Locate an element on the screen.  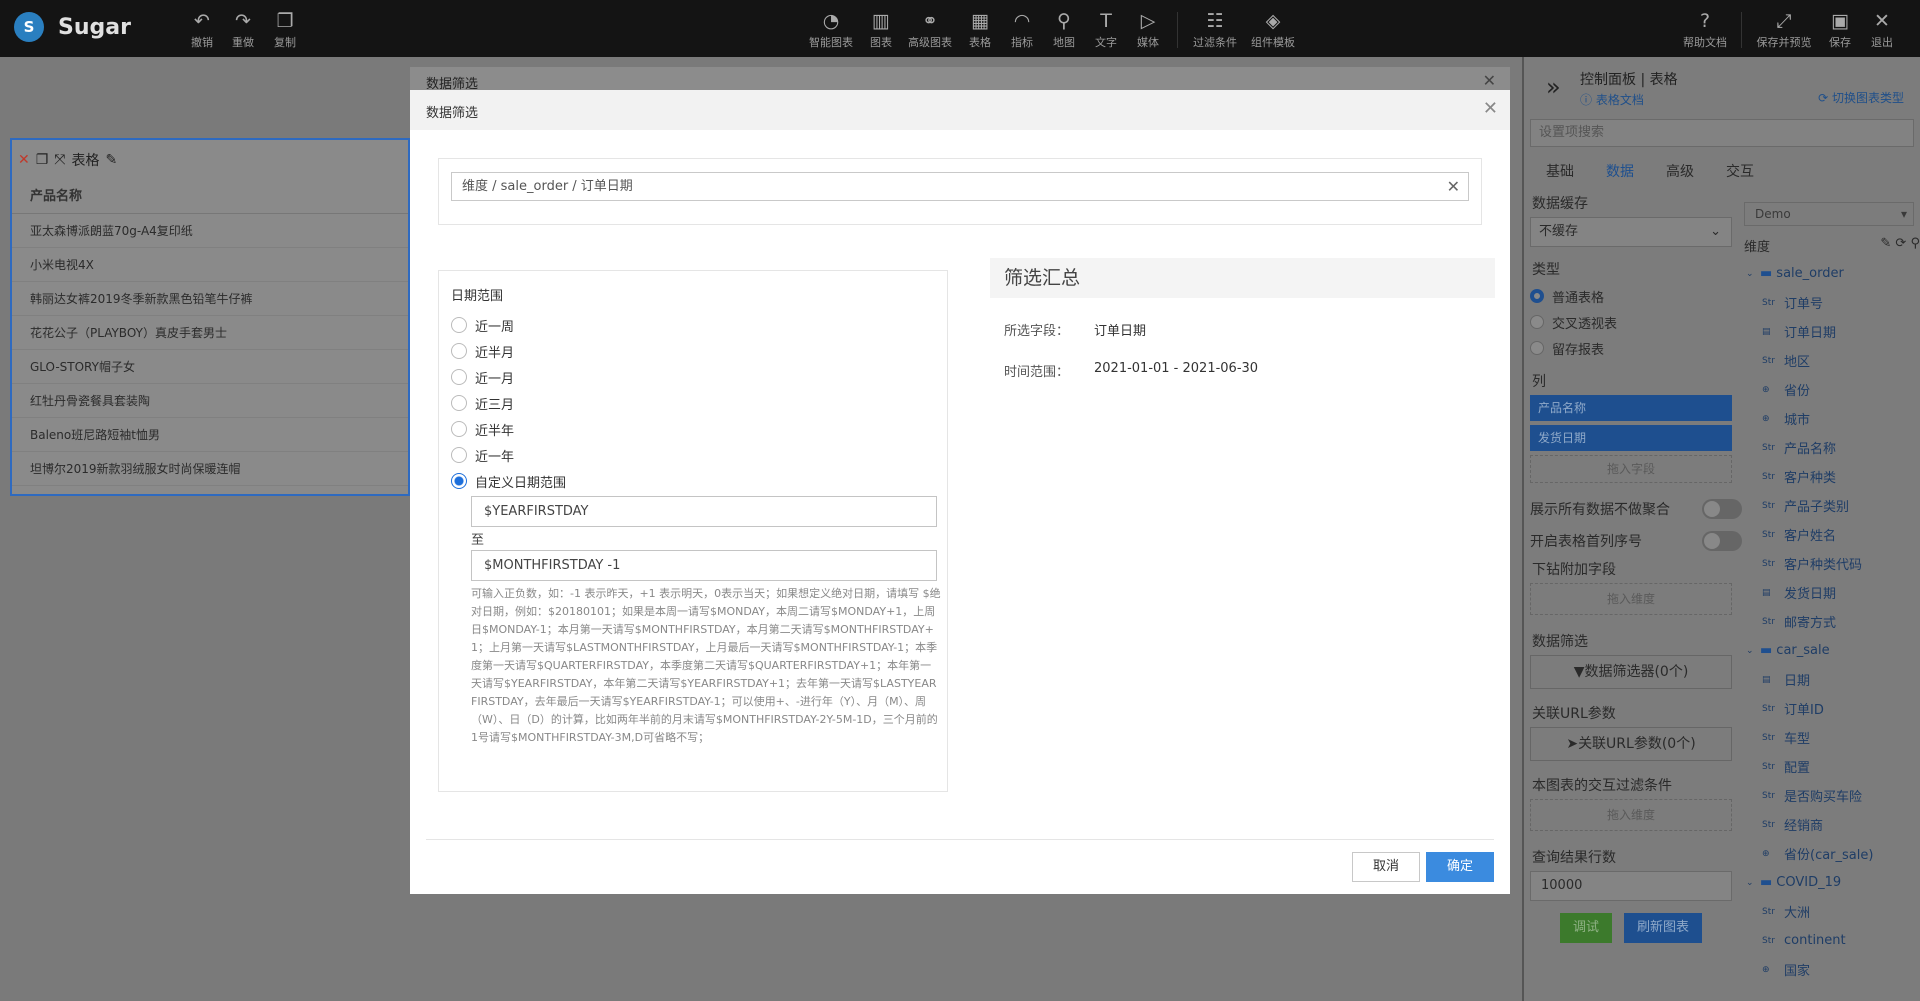
map-button: ⚲ 地图 is located at coordinates (1064, 29).